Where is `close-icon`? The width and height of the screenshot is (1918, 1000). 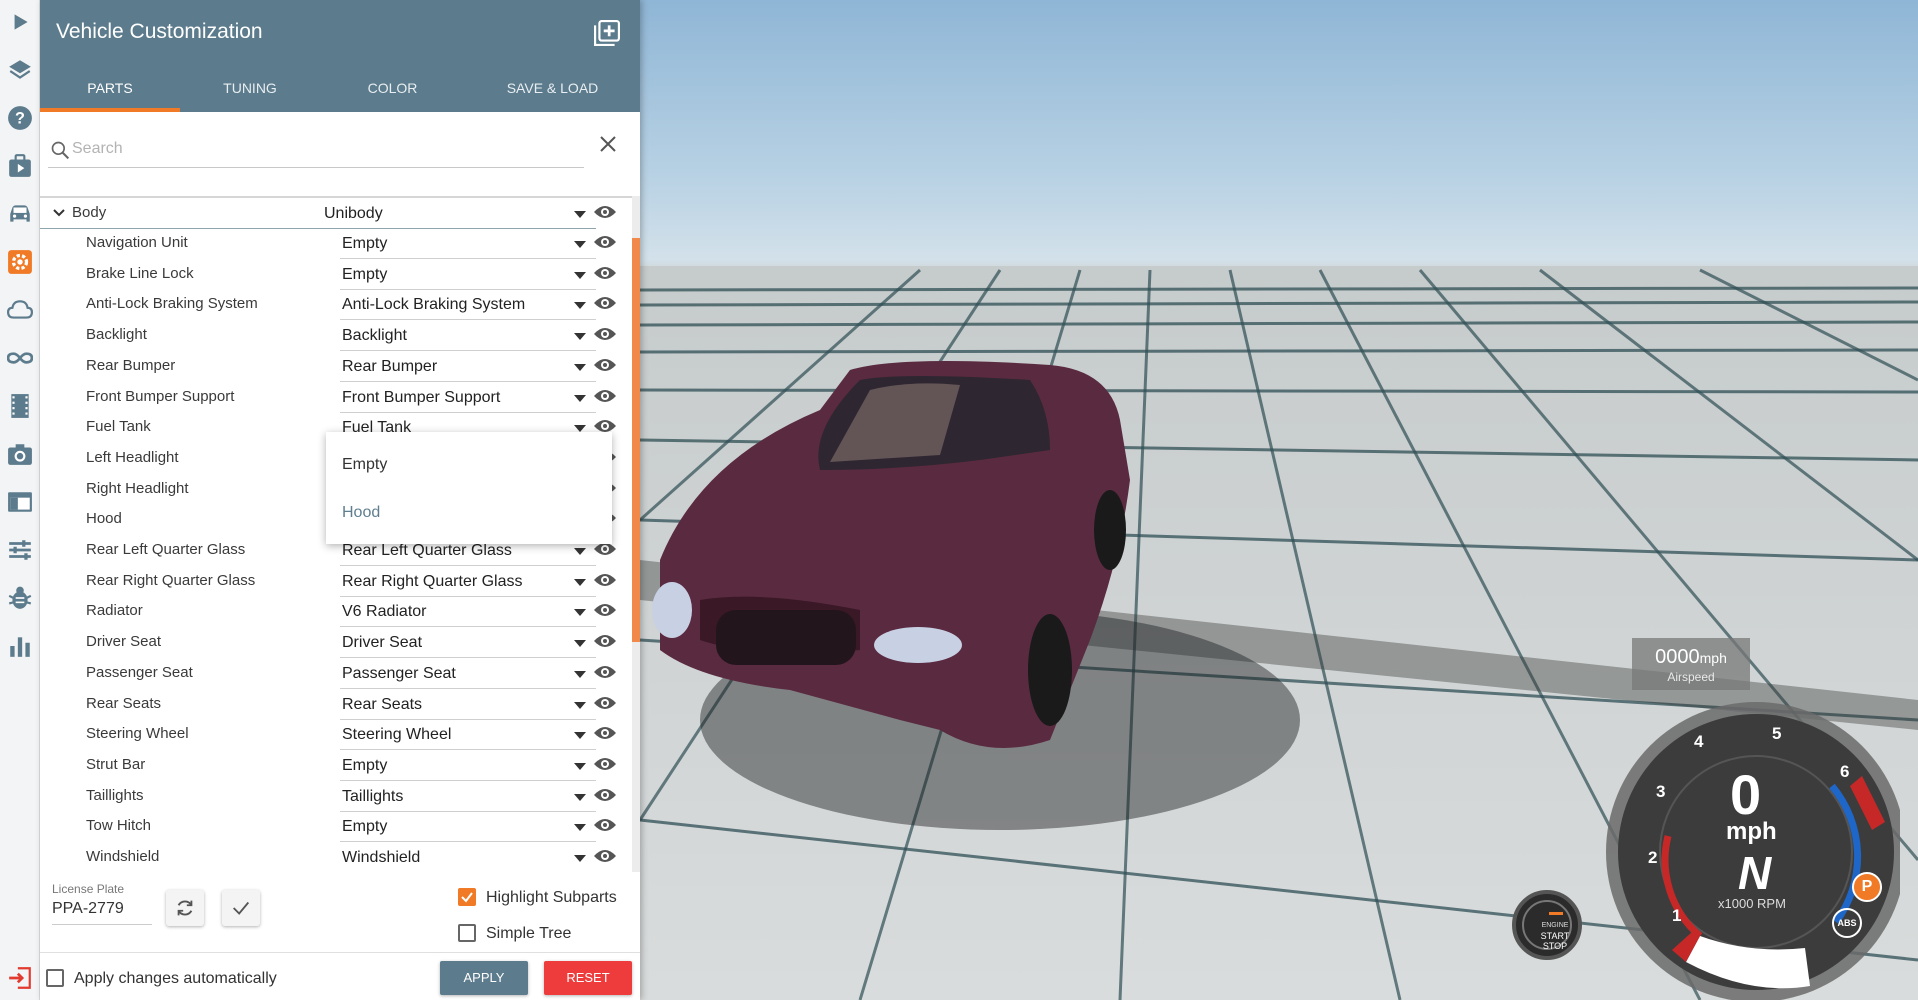 close-icon is located at coordinates (608, 144).